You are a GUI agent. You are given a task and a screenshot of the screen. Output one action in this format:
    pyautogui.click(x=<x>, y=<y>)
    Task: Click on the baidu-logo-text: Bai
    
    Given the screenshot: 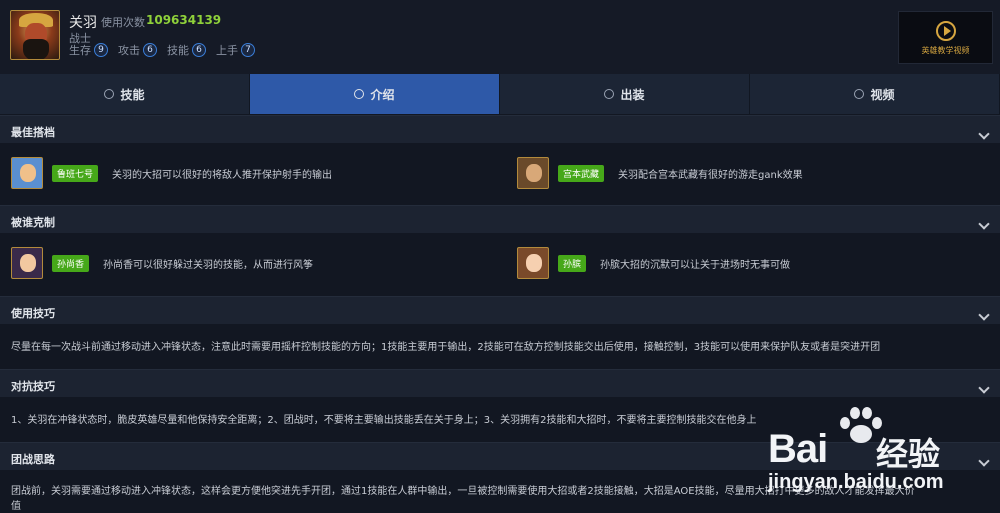 What is the action you would take?
    pyautogui.click(x=798, y=449)
    